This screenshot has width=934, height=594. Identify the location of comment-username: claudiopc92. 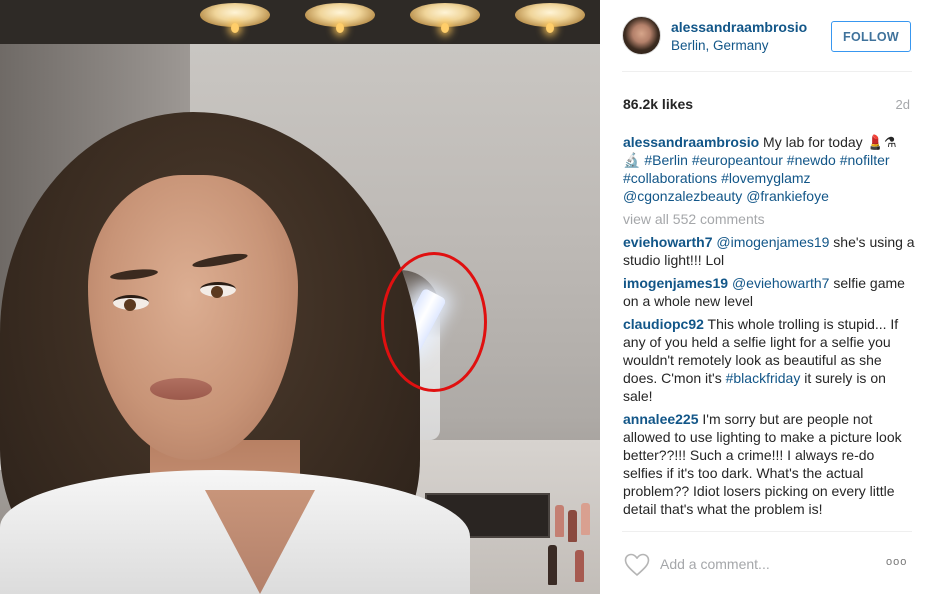
(663, 324).